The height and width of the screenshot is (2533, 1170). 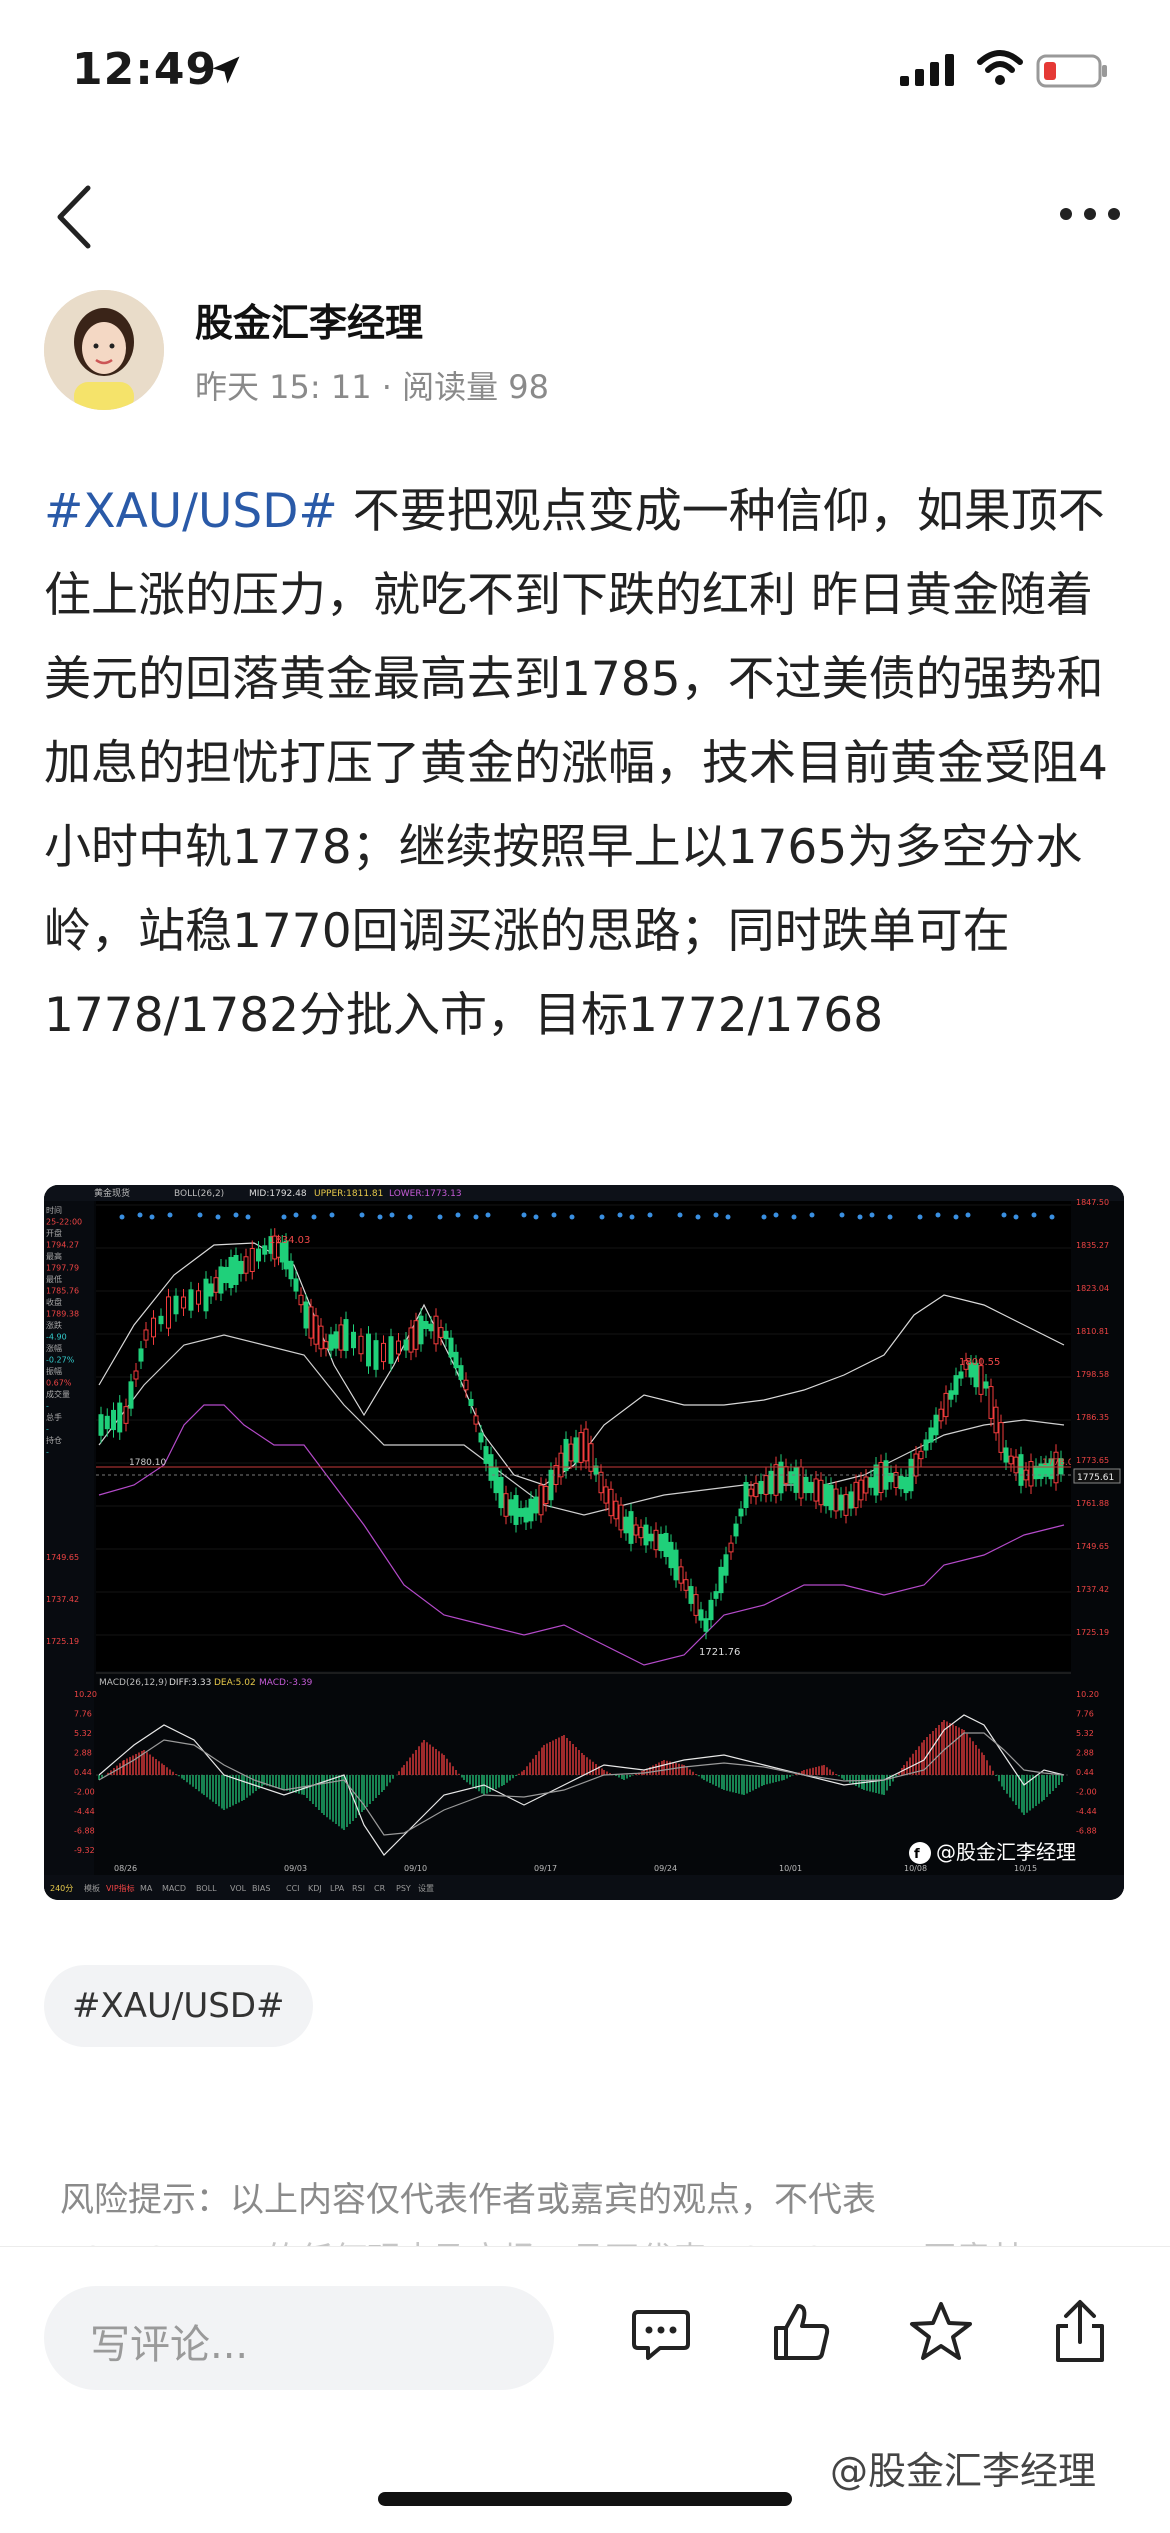 What do you see at coordinates (1087, 1694) in the screenshot?
I see `macd-axis-label: 10.20` at bounding box center [1087, 1694].